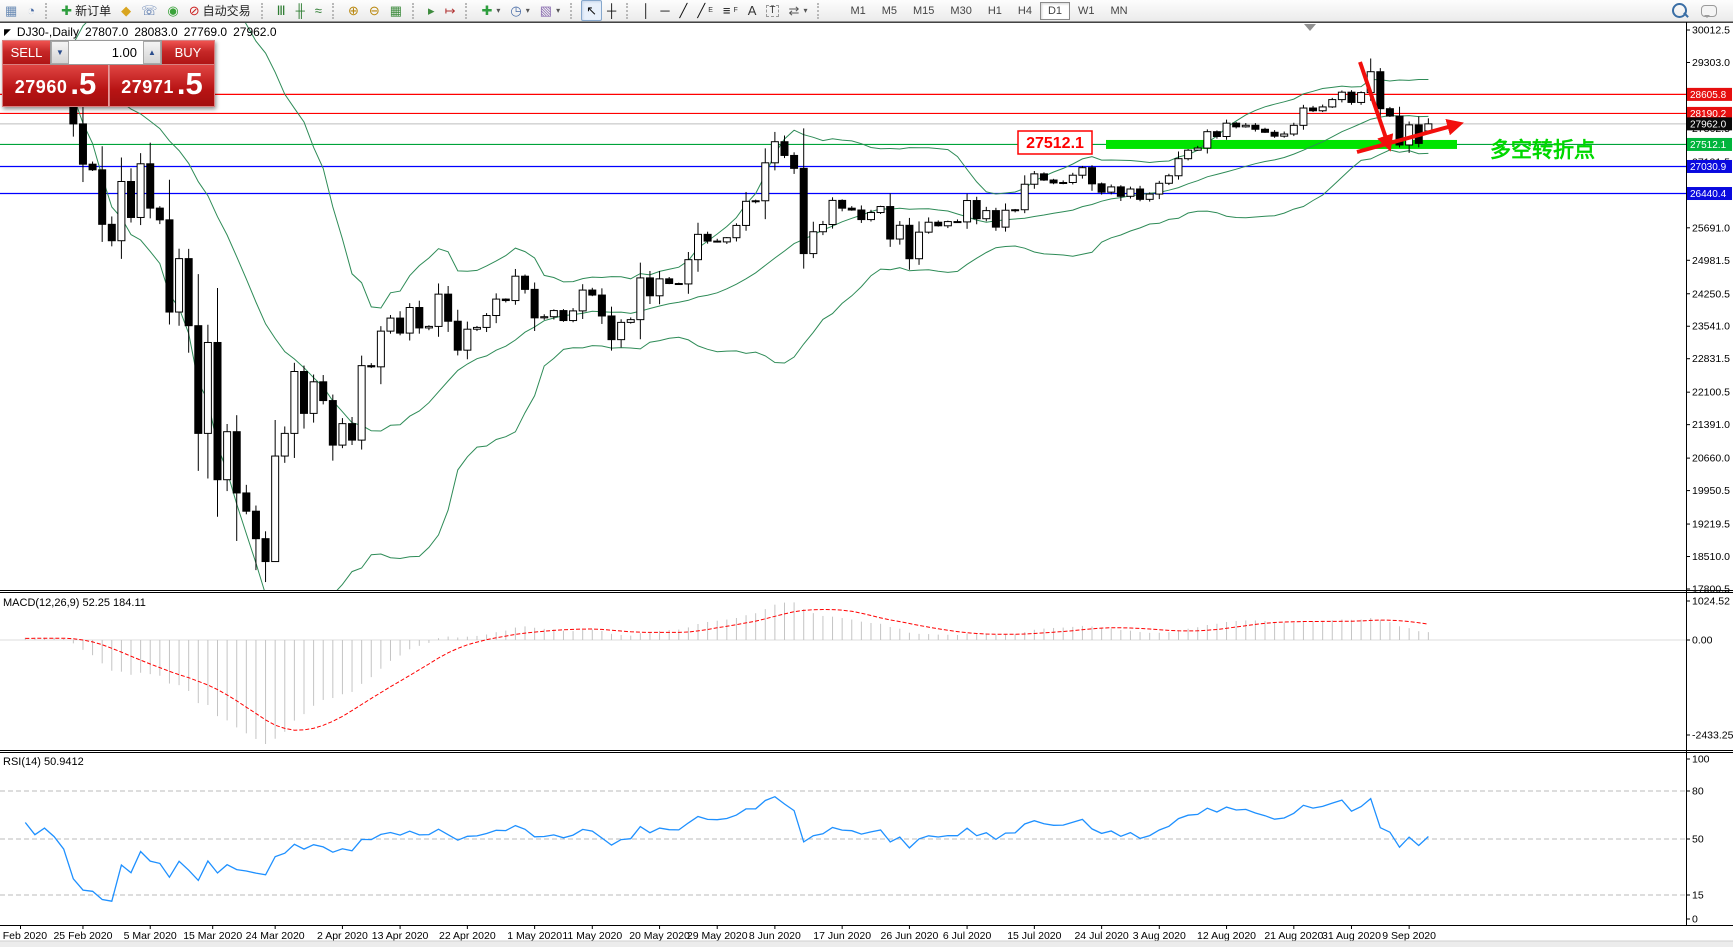  I want to click on indicators-button: ✚ ▾, so click(490, 10).